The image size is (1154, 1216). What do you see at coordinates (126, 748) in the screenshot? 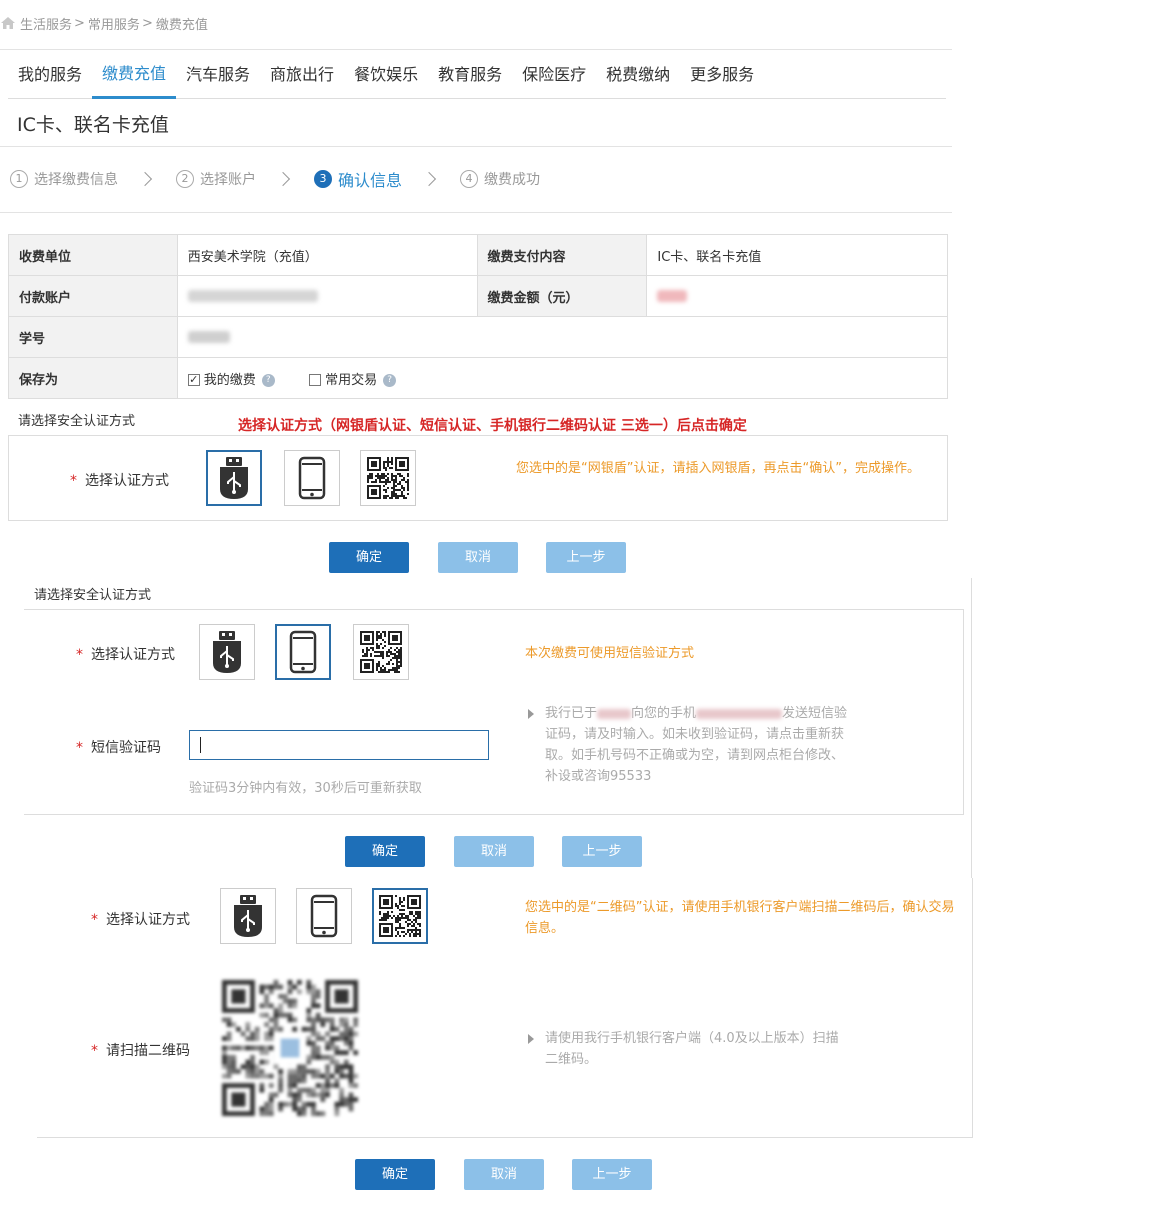
I see `sms-code-label-text: 短信验证码` at bounding box center [126, 748].